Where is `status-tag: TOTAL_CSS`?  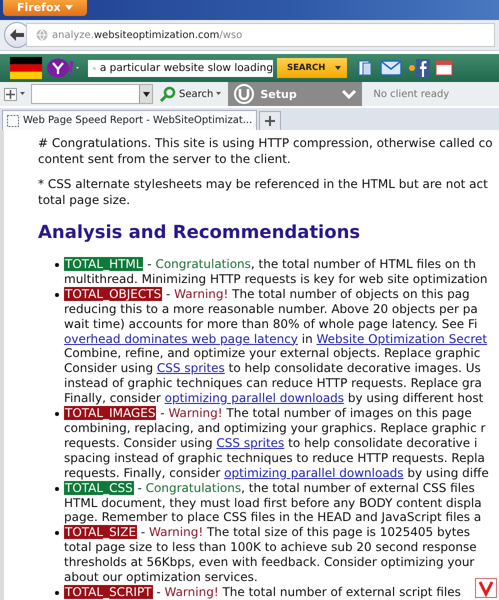 status-tag: TOTAL_CSS is located at coordinates (99, 487).